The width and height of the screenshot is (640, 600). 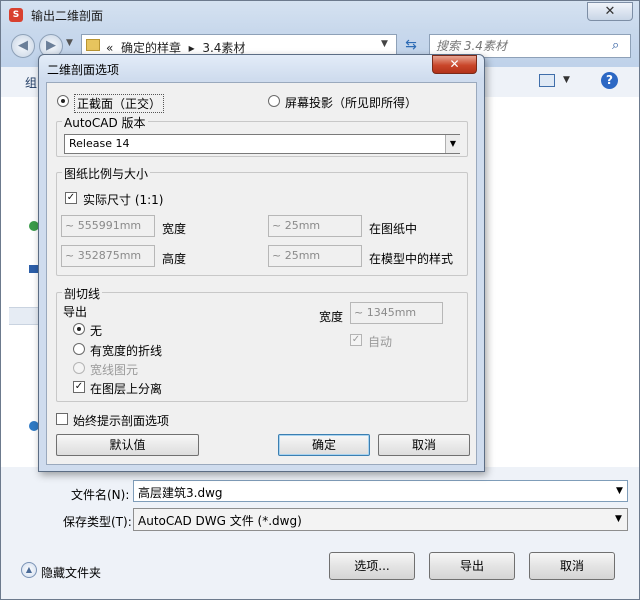 I want to click on breadcrumb-item-current: 3.4素材, so click(x=223, y=48).